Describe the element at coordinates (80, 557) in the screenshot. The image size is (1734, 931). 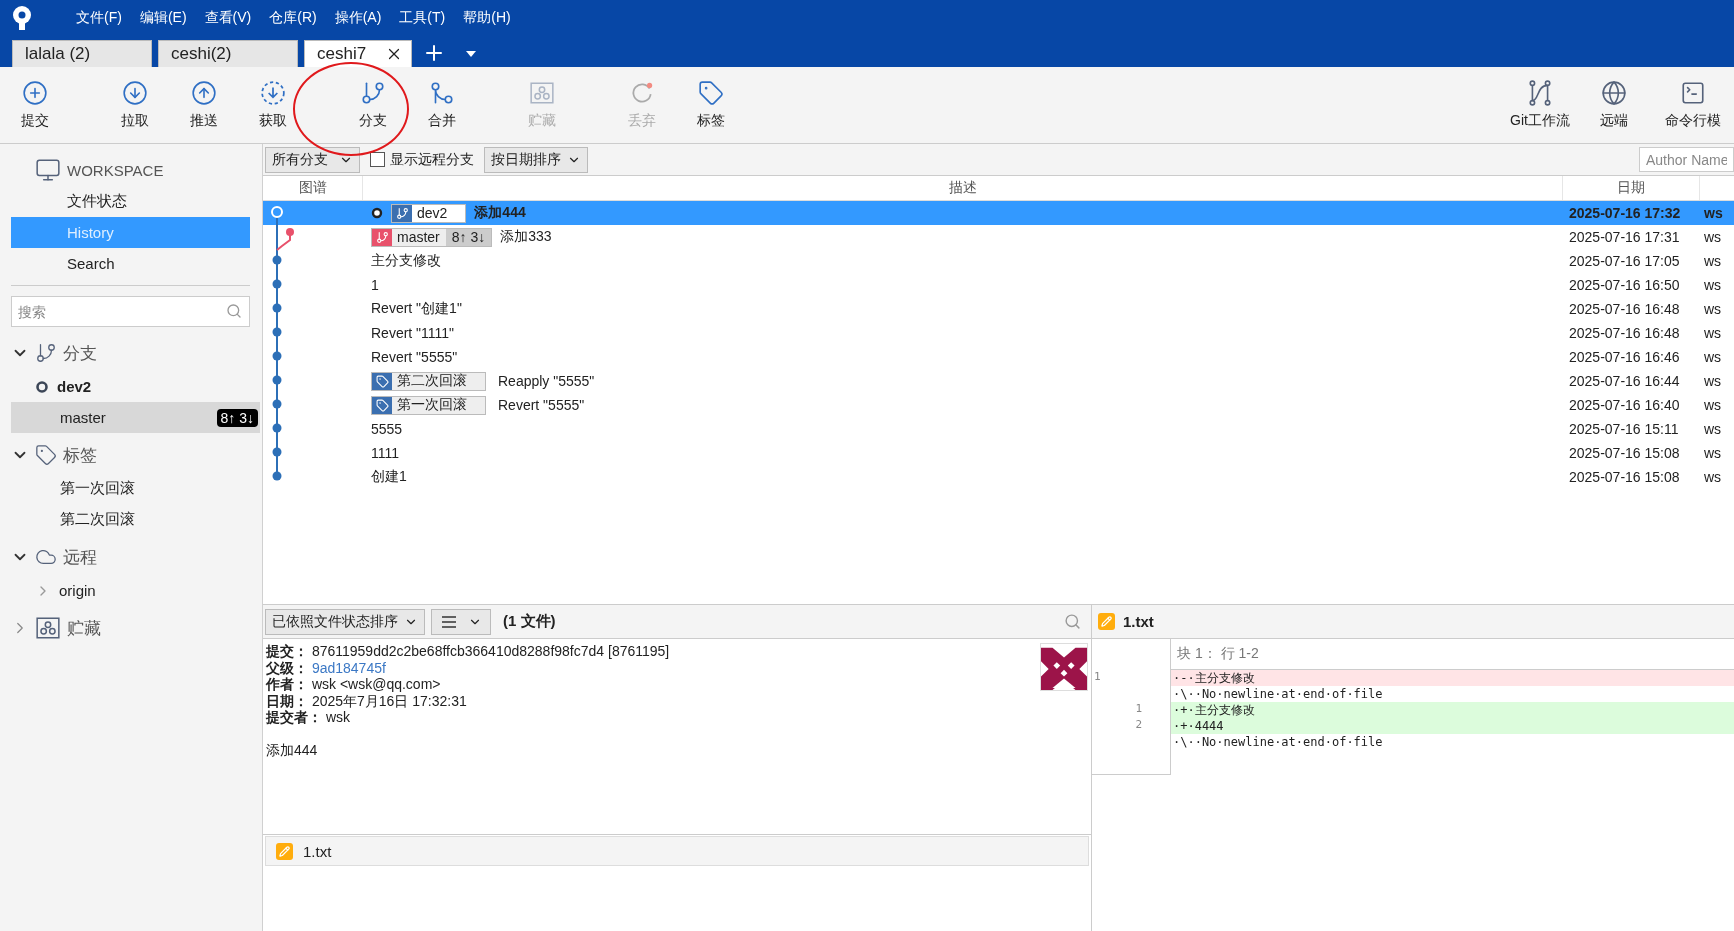
I see `section-title: 远程` at that location.